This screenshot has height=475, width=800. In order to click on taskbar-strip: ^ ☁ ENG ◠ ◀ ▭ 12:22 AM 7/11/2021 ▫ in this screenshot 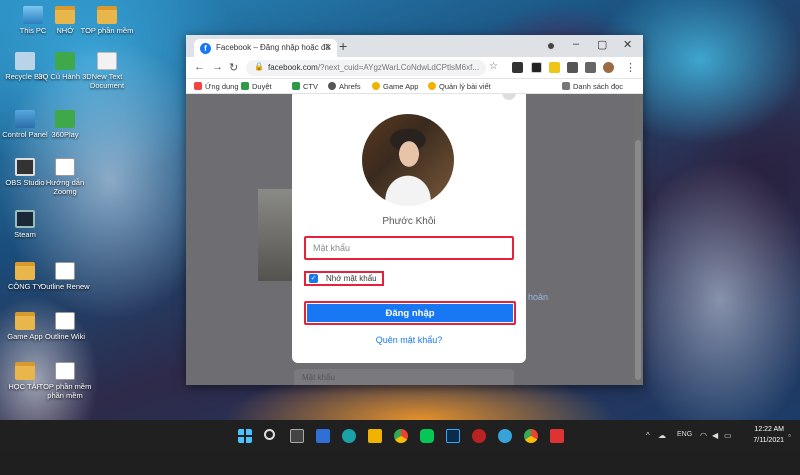, I will do `click(400, 436)`.